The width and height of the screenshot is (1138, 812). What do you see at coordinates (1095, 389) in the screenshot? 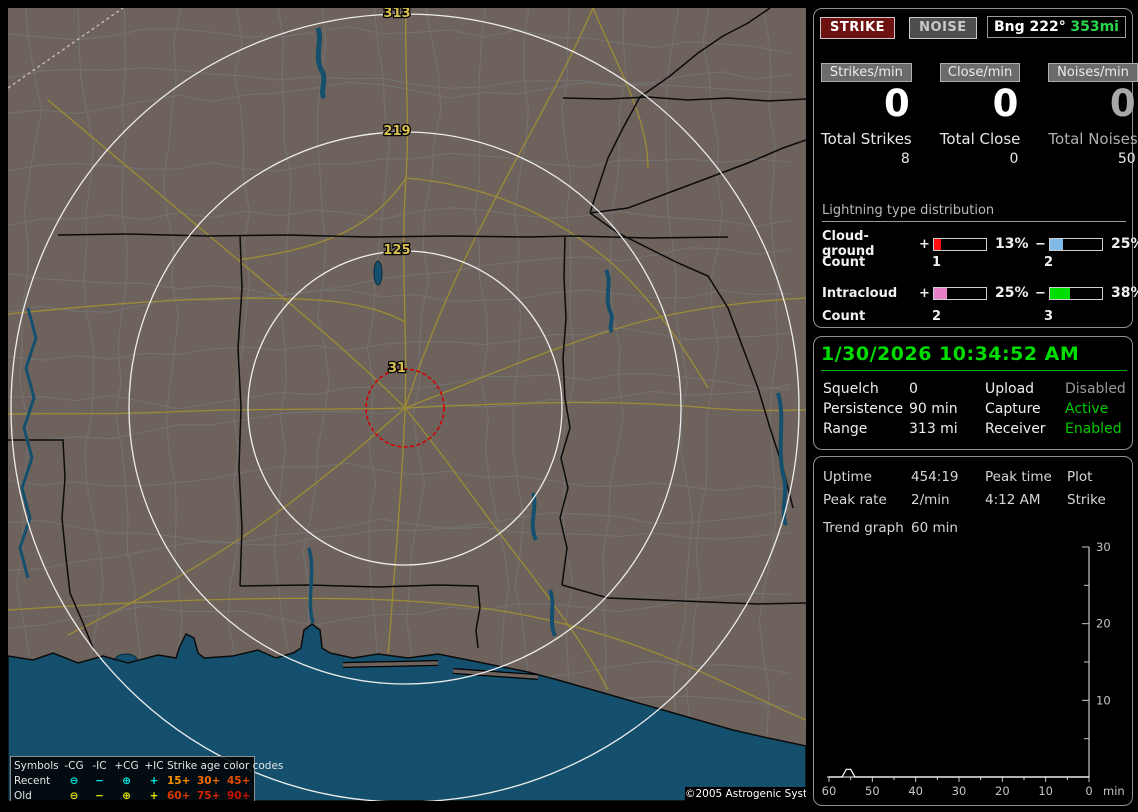
I see `upload-value: Disabled` at bounding box center [1095, 389].